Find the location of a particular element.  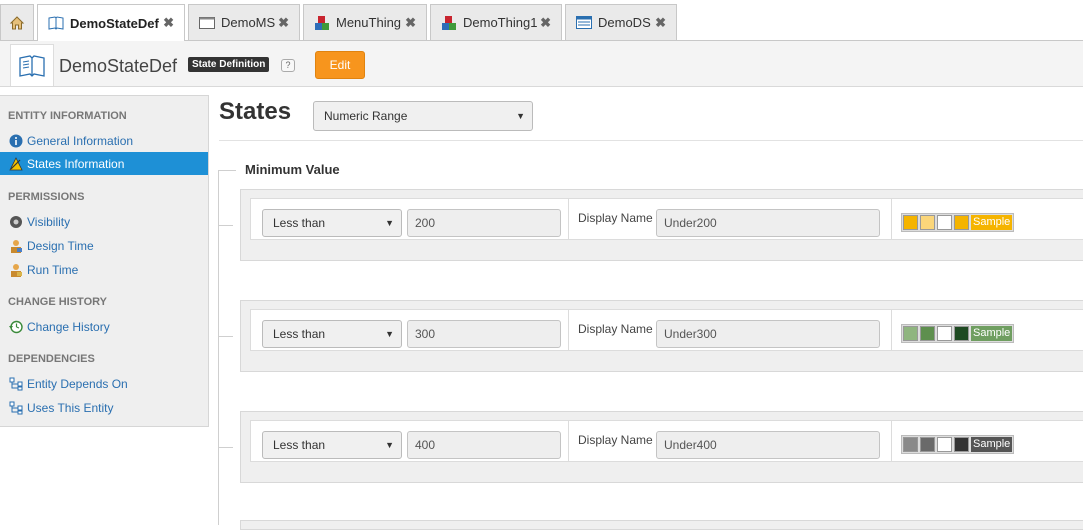

entity-header: DemoStateDef State Definition ? Edit is located at coordinates (541, 64).